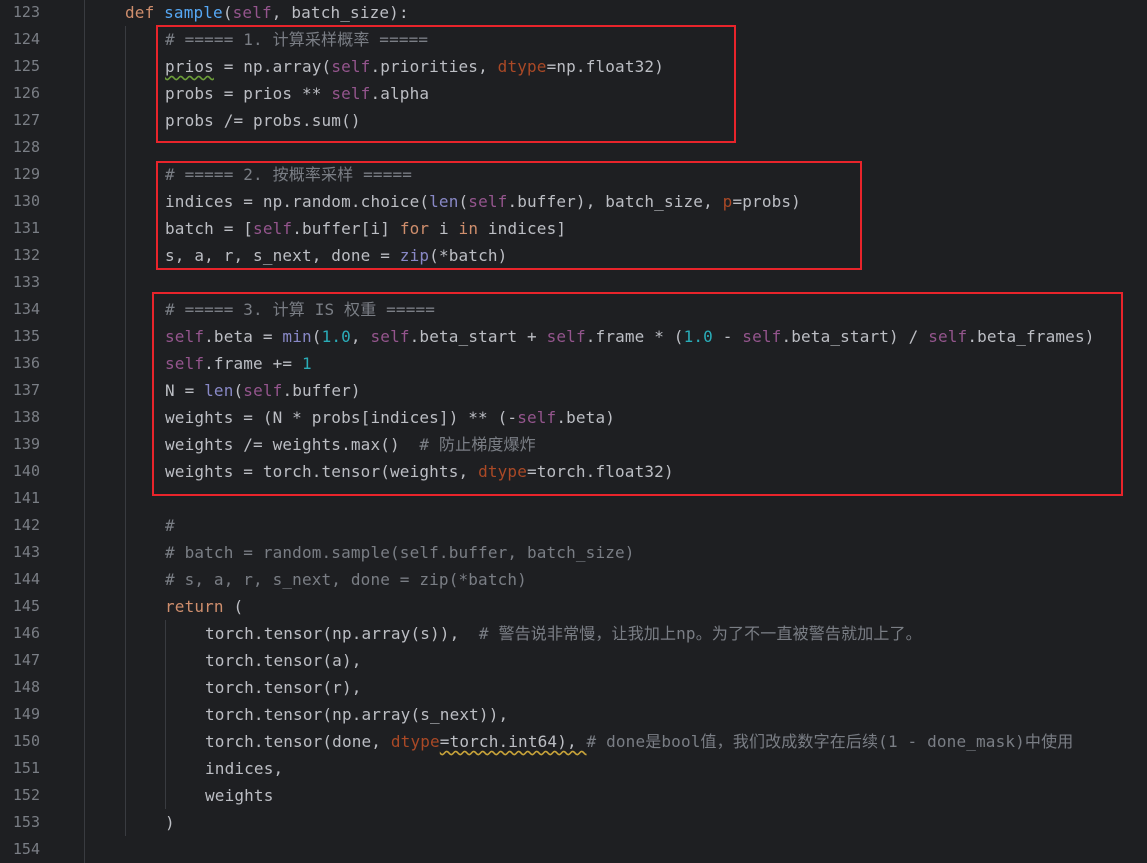  I want to click on line-number: 149, so click(26, 714).